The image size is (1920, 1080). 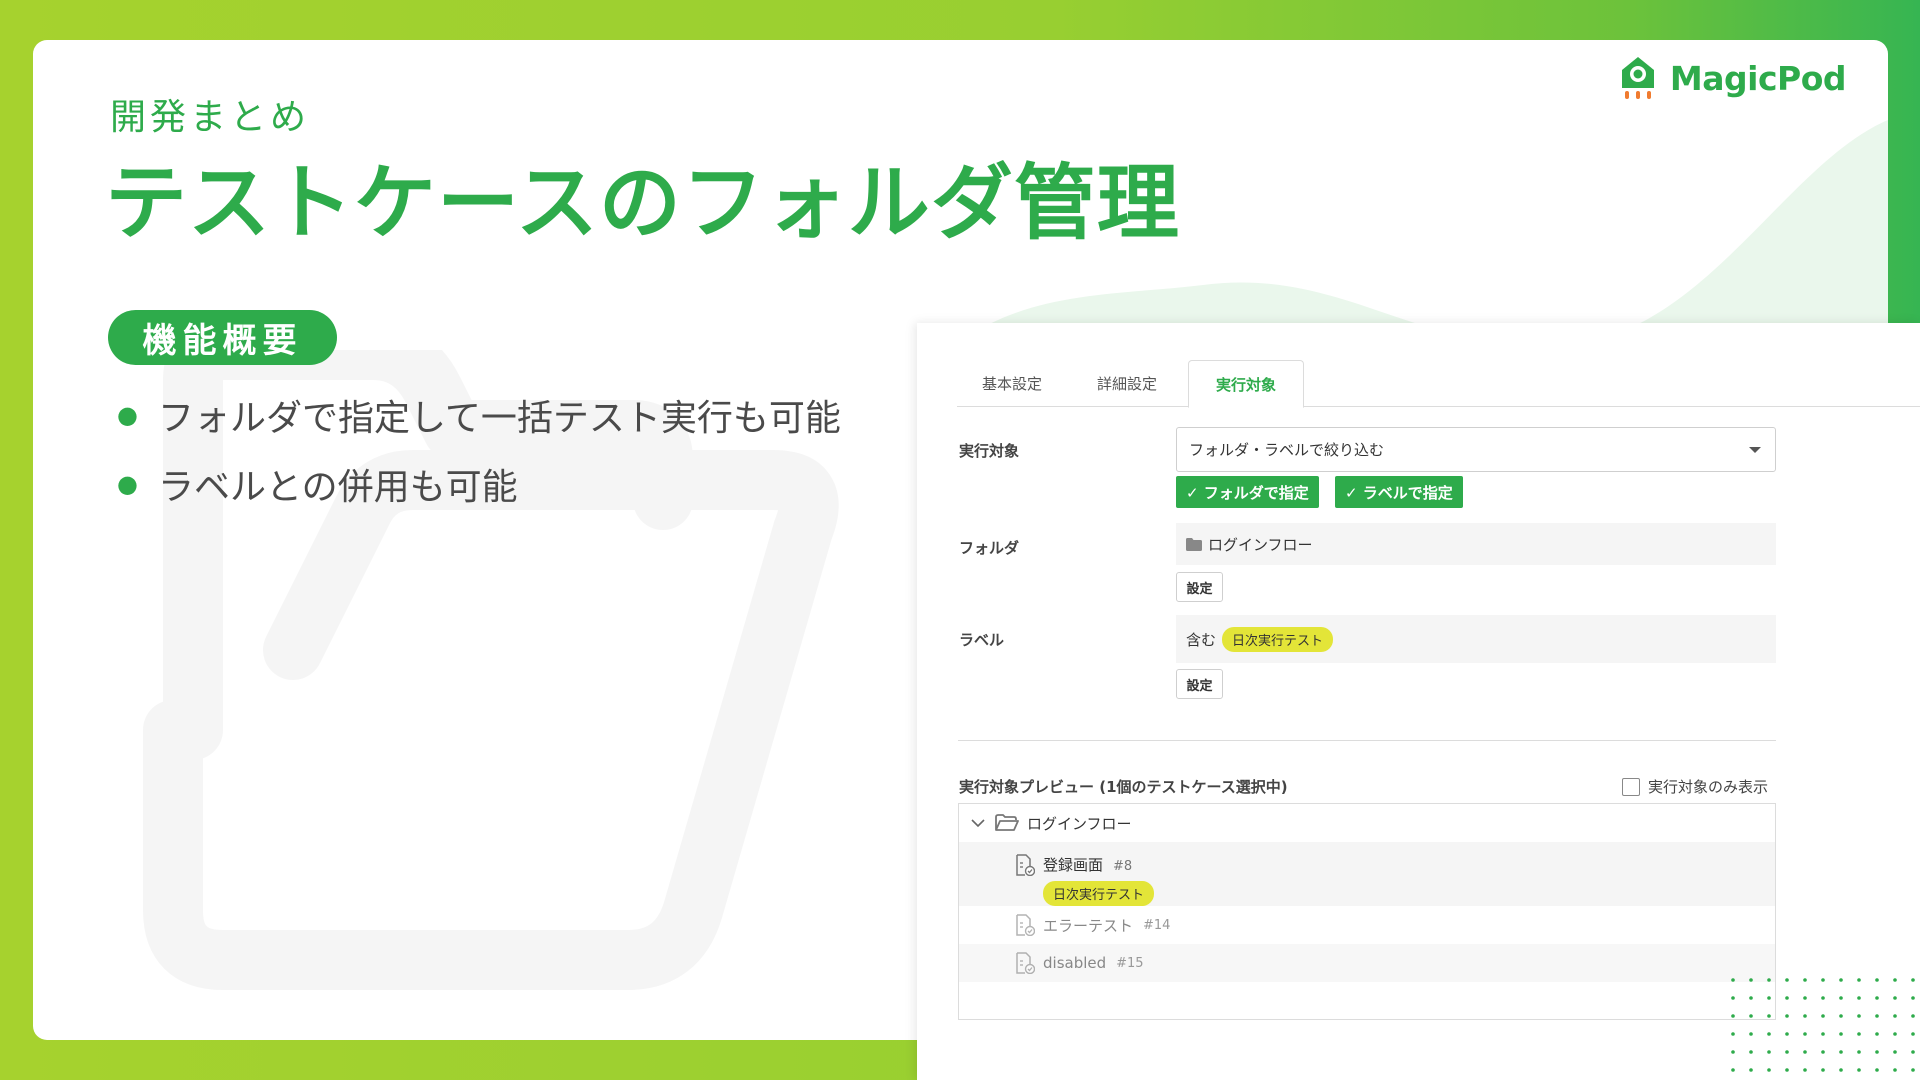 I want to click on preview-title: 実行対象プレビュー (1個のテストケース選択中), so click(x=1123, y=787).